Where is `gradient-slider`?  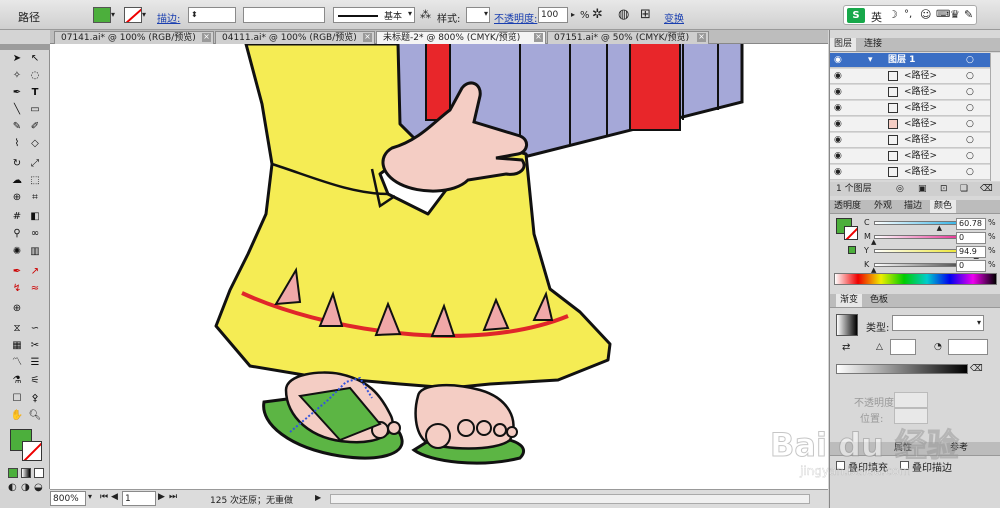
gradient-slider is located at coordinates (902, 369).